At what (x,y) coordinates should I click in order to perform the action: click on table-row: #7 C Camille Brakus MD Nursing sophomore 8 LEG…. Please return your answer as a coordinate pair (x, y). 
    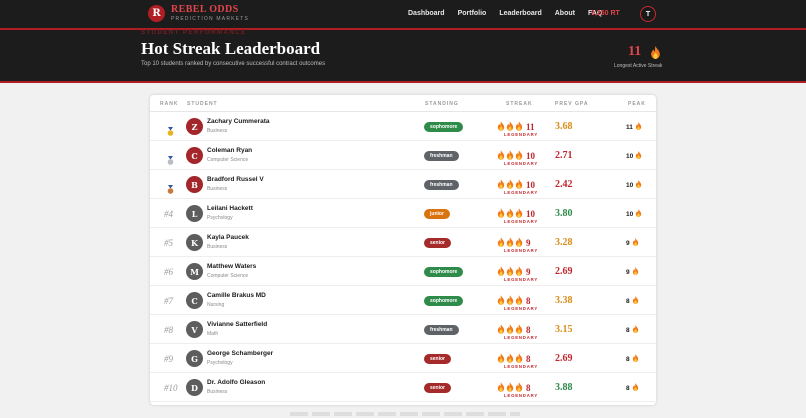
    Looking at the image, I should click on (403, 300).